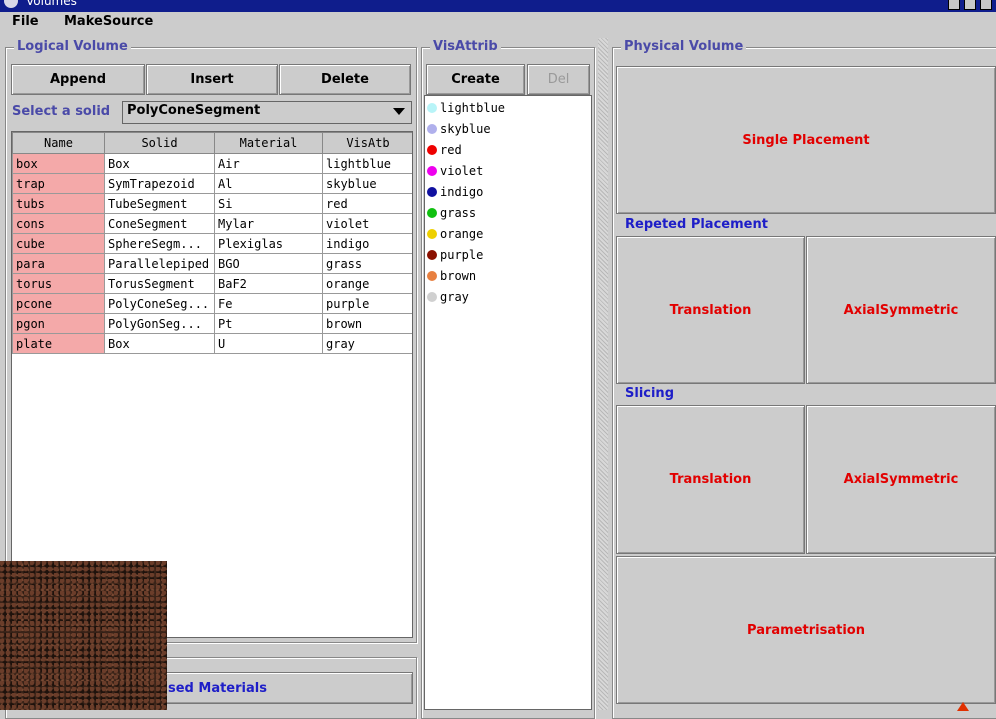 This screenshot has width=996, height=719. Describe the element at coordinates (454, 296) in the screenshot. I see `vis-attrib-label: gray` at that location.